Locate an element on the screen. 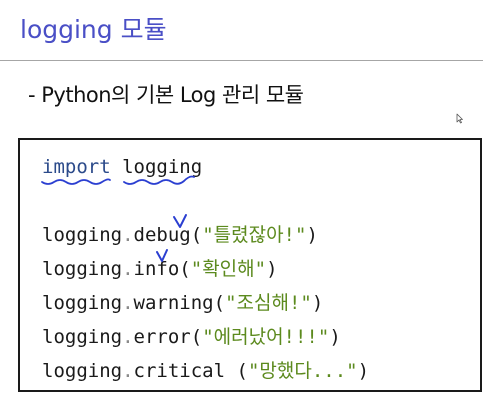 The height and width of the screenshot is (415, 483). code-string: "에러났어!!!" is located at coordinates (266, 337).